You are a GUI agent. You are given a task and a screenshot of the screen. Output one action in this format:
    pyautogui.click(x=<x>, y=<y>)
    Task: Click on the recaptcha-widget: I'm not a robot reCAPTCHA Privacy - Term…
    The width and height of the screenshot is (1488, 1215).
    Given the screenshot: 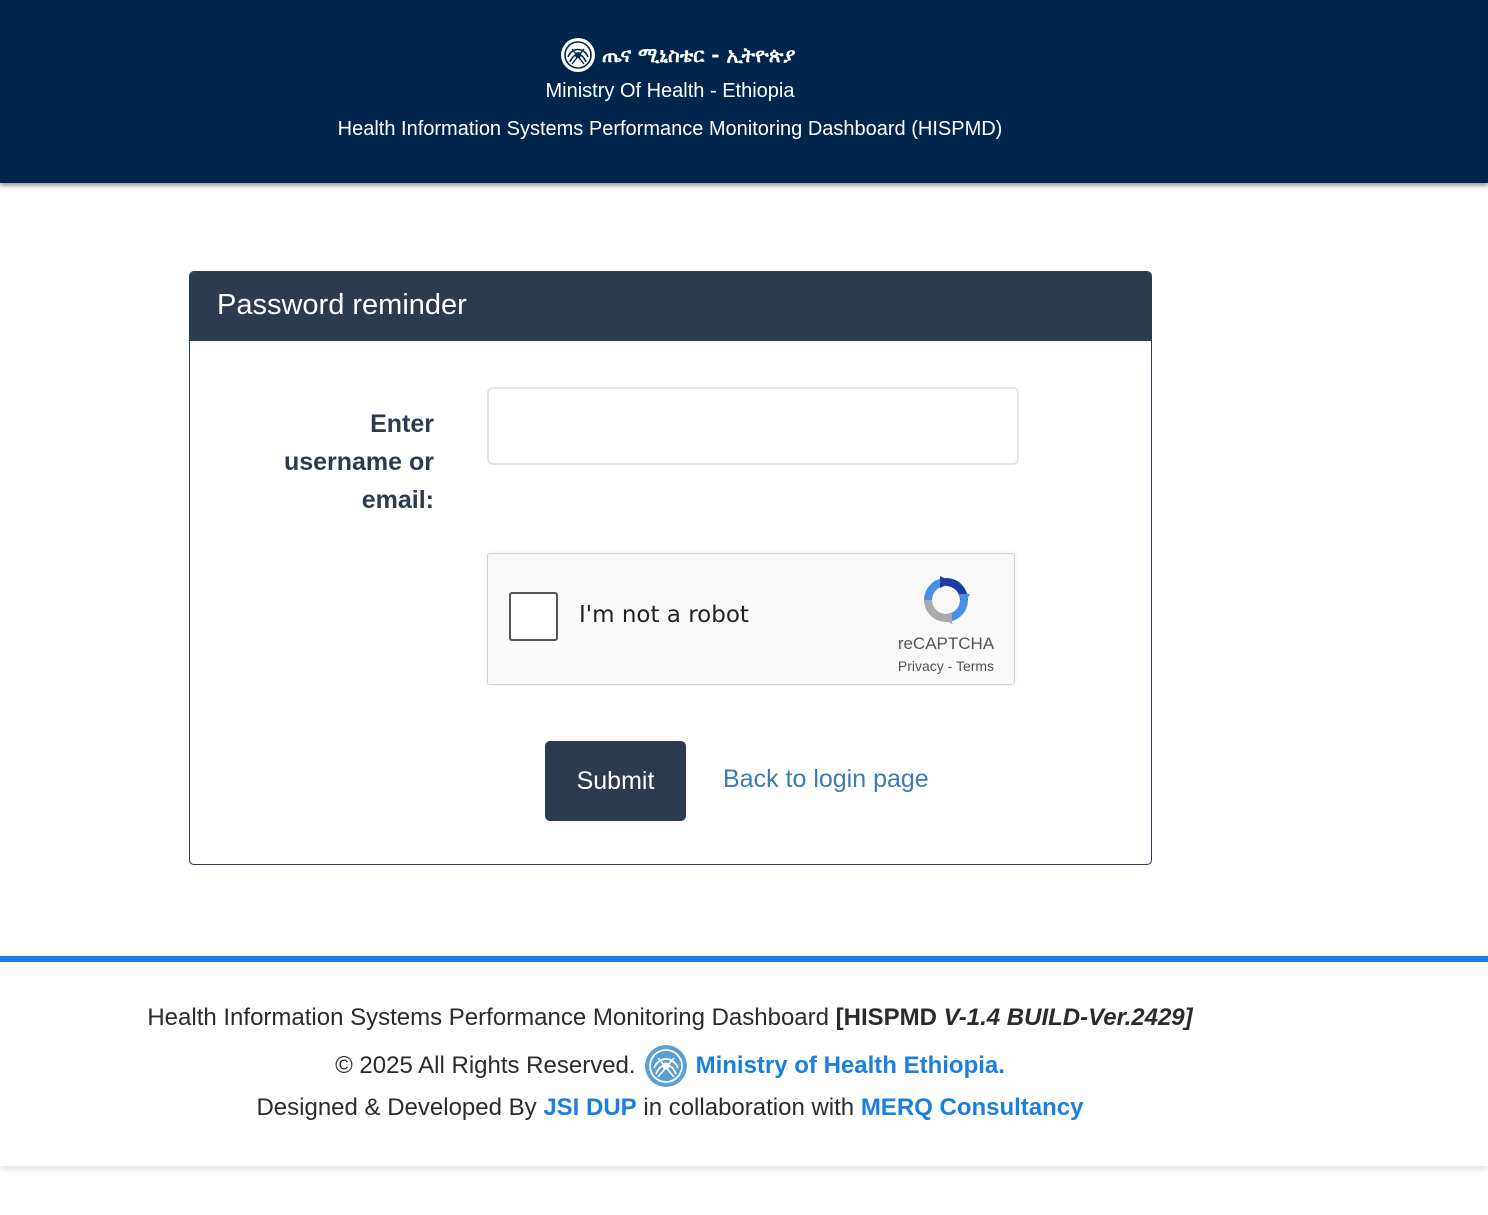 What is the action you would take?
    pyautogui.click(x=751, y=619)
    